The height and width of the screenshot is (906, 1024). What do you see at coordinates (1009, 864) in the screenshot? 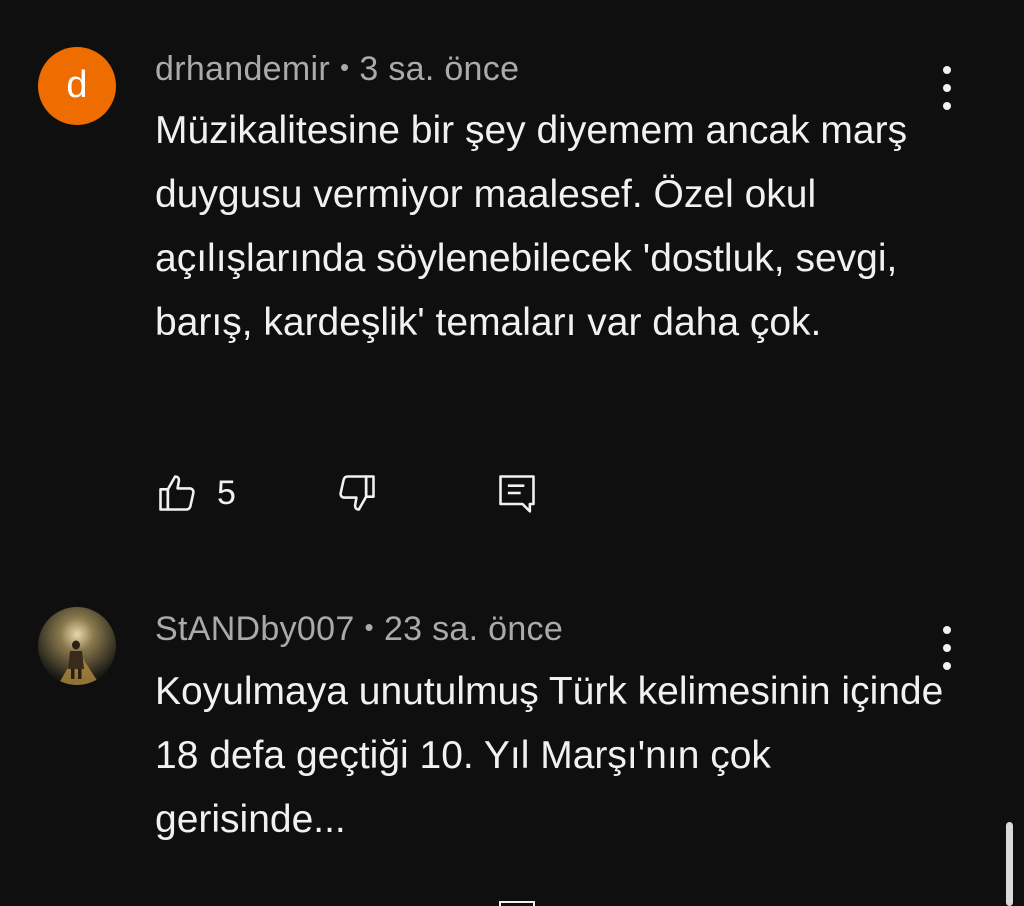
I see `scrollbar` at bounding box center [1009, 864].